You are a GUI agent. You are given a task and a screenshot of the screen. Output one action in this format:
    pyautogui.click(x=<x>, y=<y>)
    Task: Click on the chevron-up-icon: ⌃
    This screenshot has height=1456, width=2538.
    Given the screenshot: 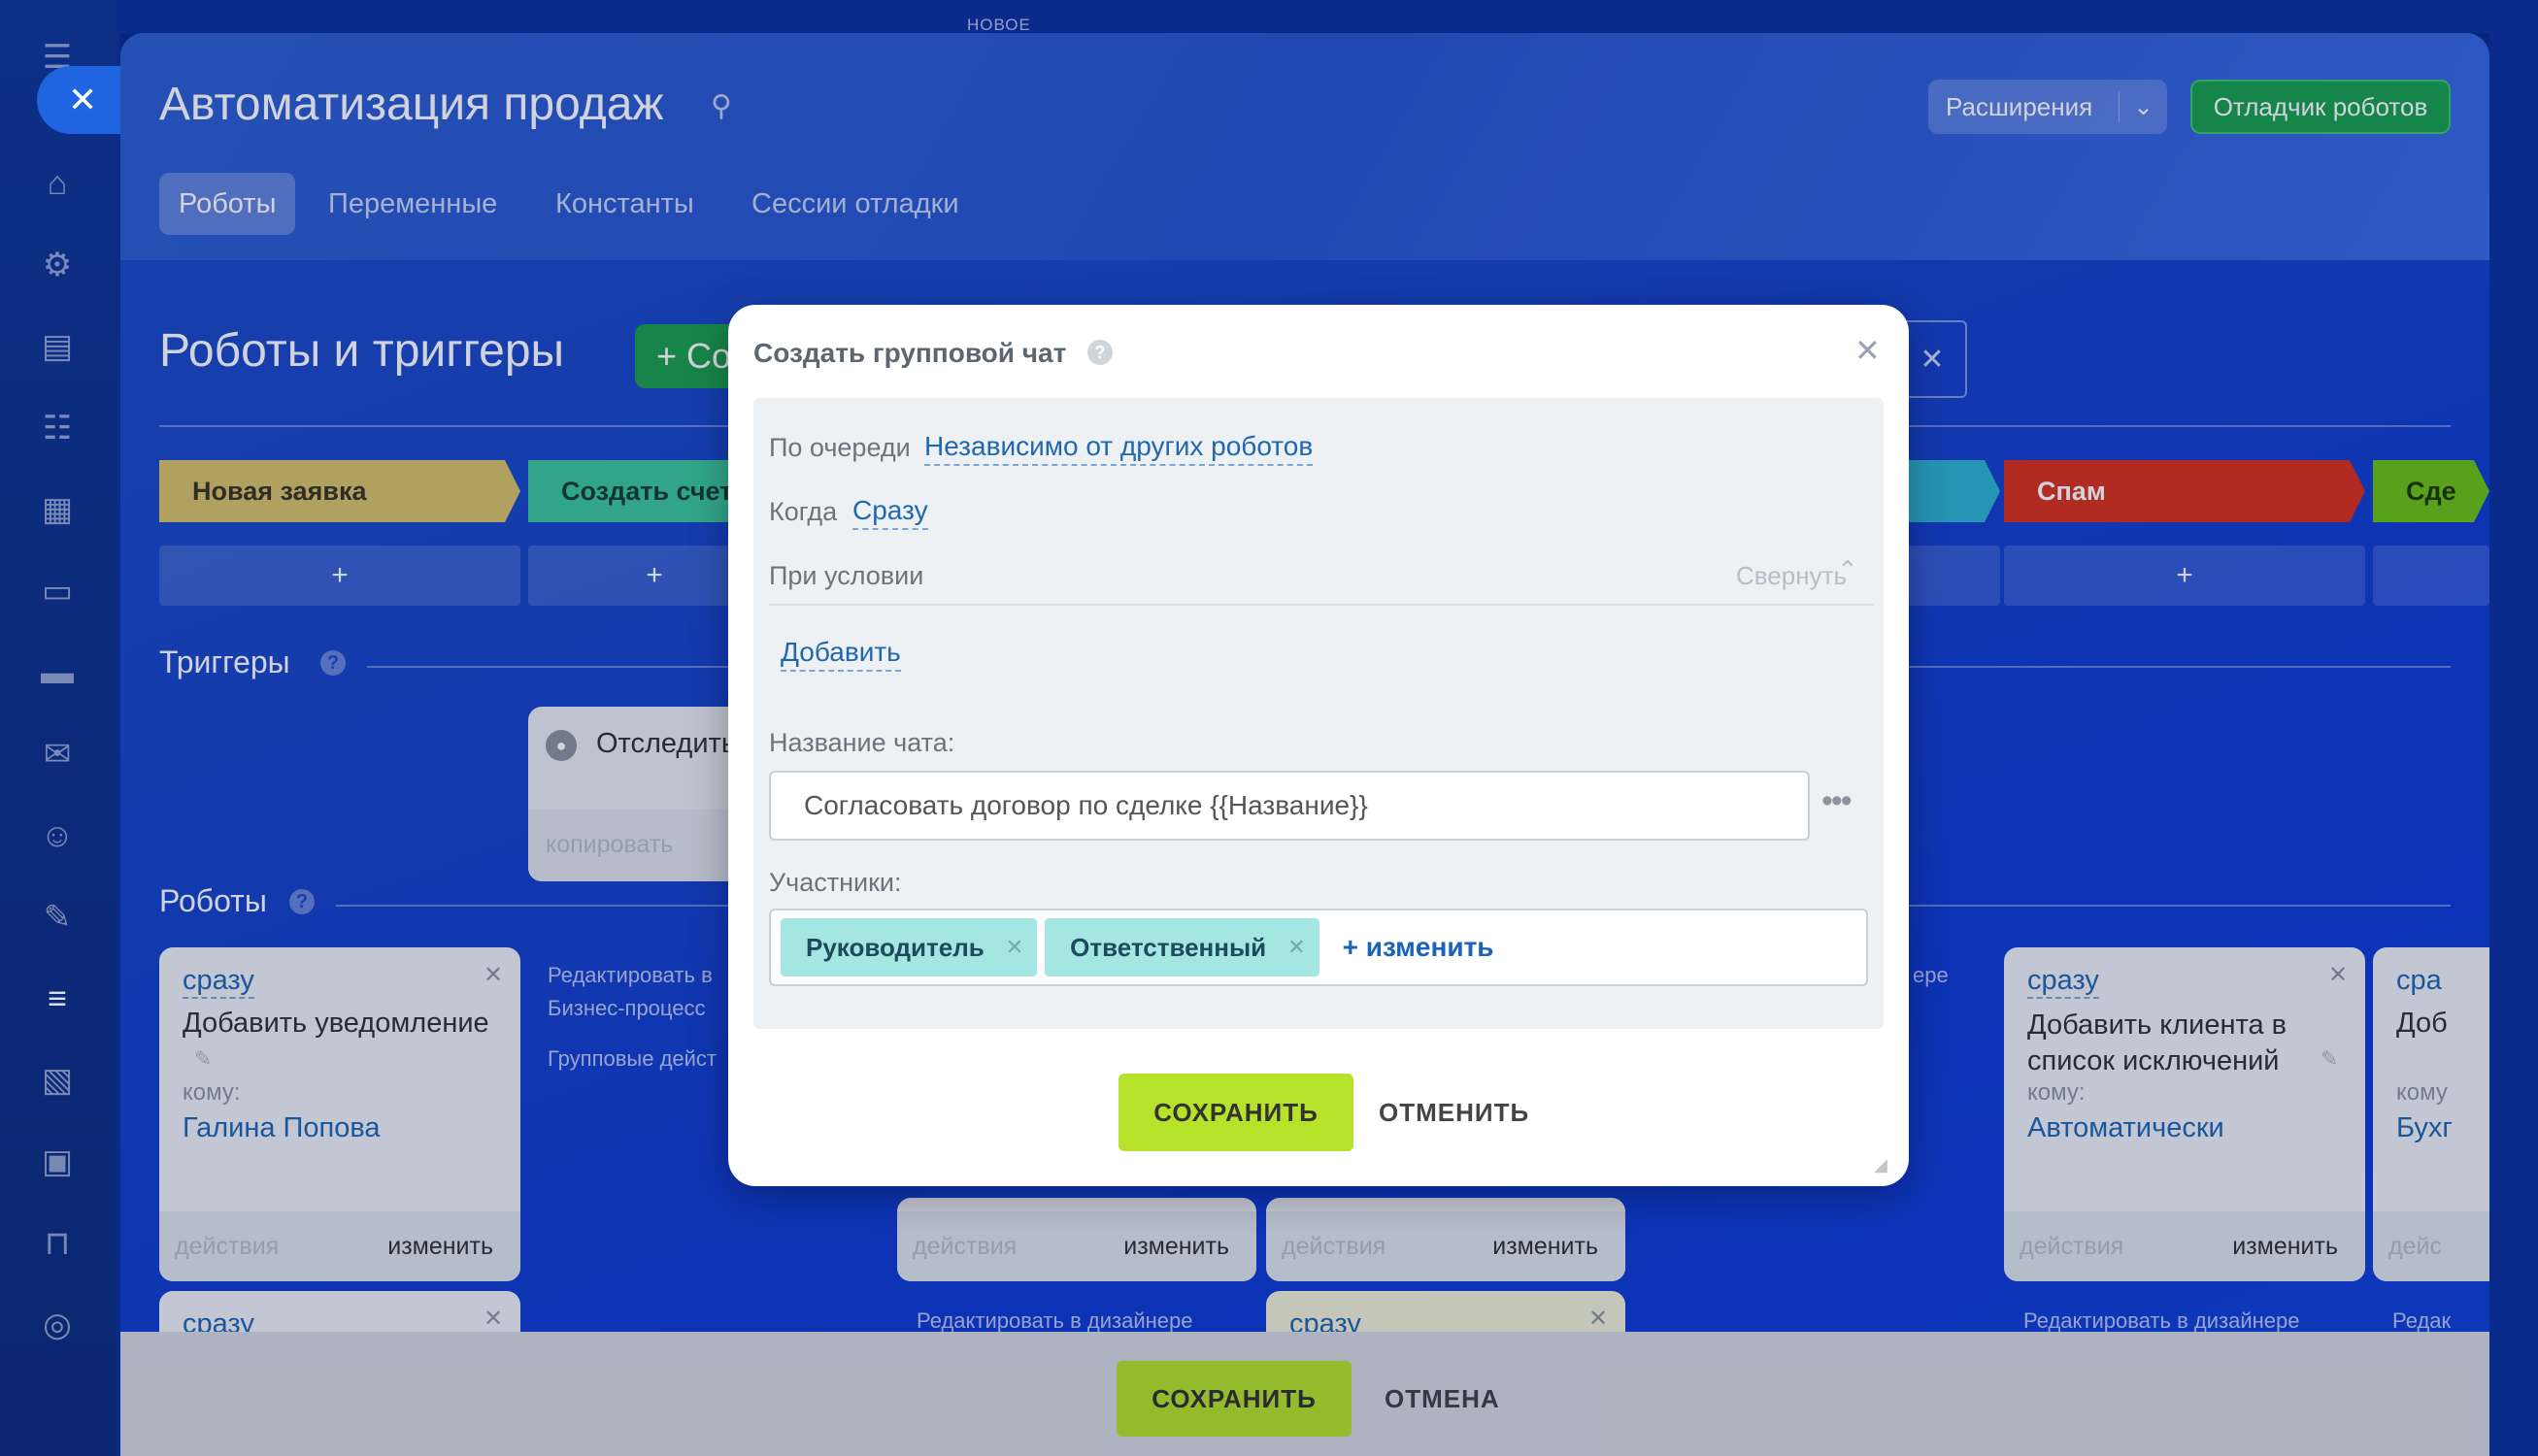 What is the action you would take?
    pyautogui.click(x=1847, y=570)
    